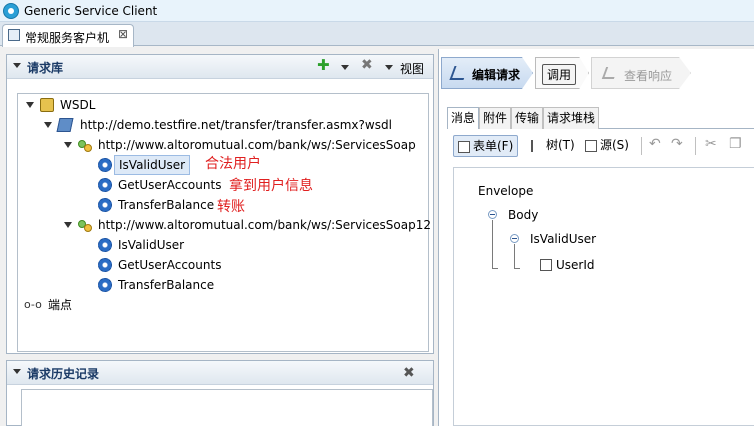 This screenshot has height=426, width=754. Describe the element at coordinates (389, 67) in the screenshot. I see `view-menu-chevron-icon` at that location.